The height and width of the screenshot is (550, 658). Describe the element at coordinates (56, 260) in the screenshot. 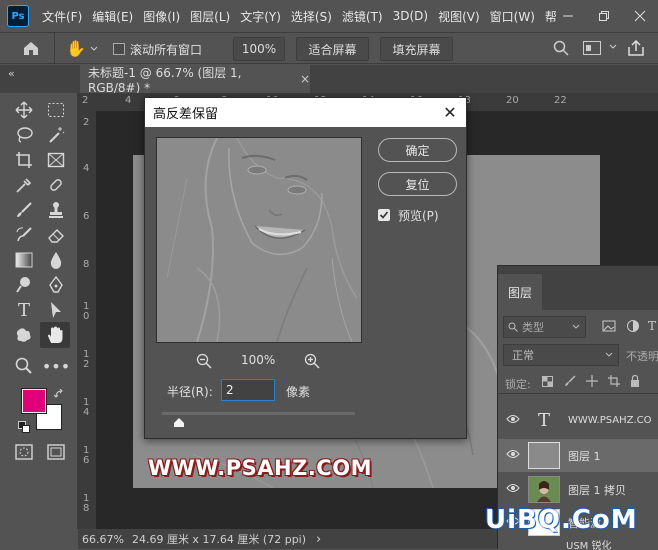

I see `blur-tool-icon` at that location.